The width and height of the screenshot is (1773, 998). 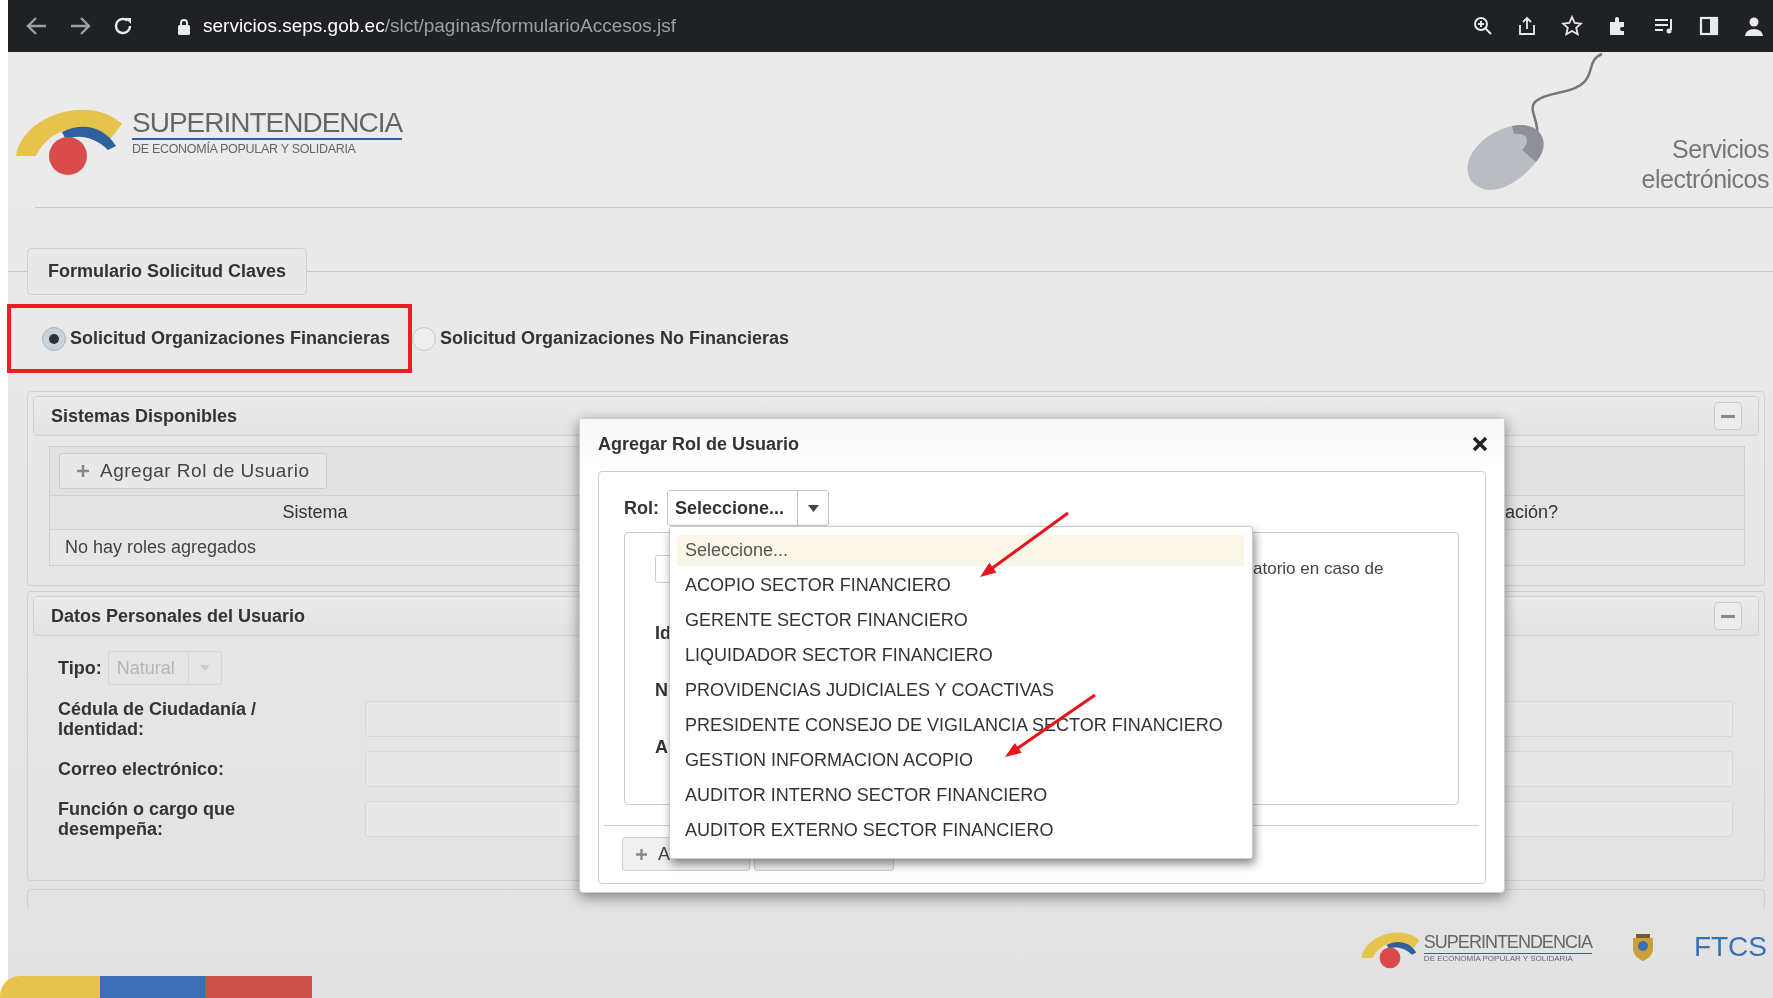 What do you see at coordinates (960, 760) in the screenshot?
I see `dropdown-option: GESTION INFORMACION ACOPIO` at bounding box center [960, 760].